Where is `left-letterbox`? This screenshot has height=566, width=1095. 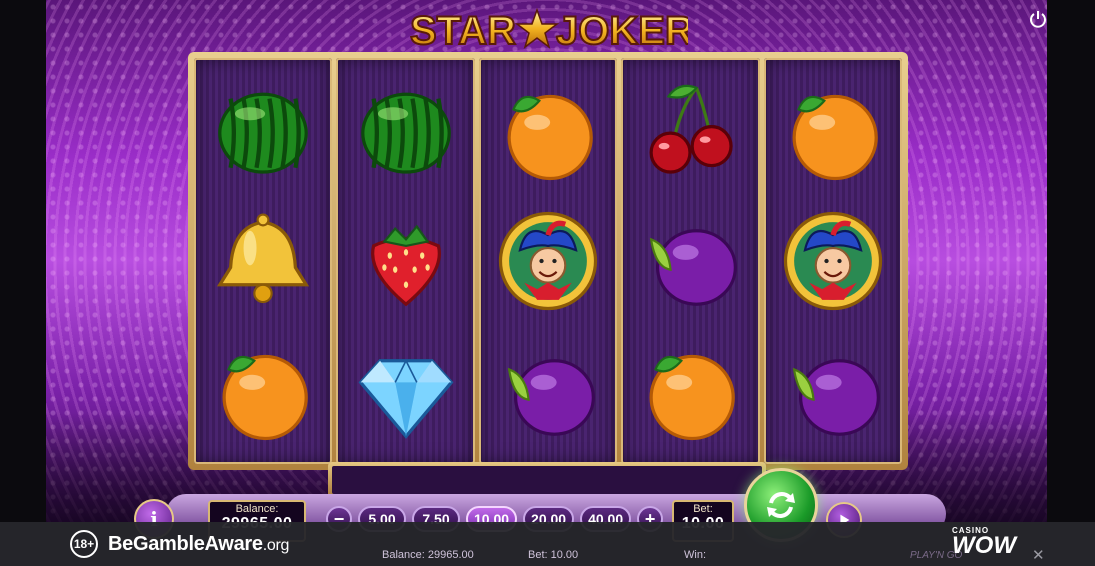
left-letterbox is located at coordinates (23, 261).